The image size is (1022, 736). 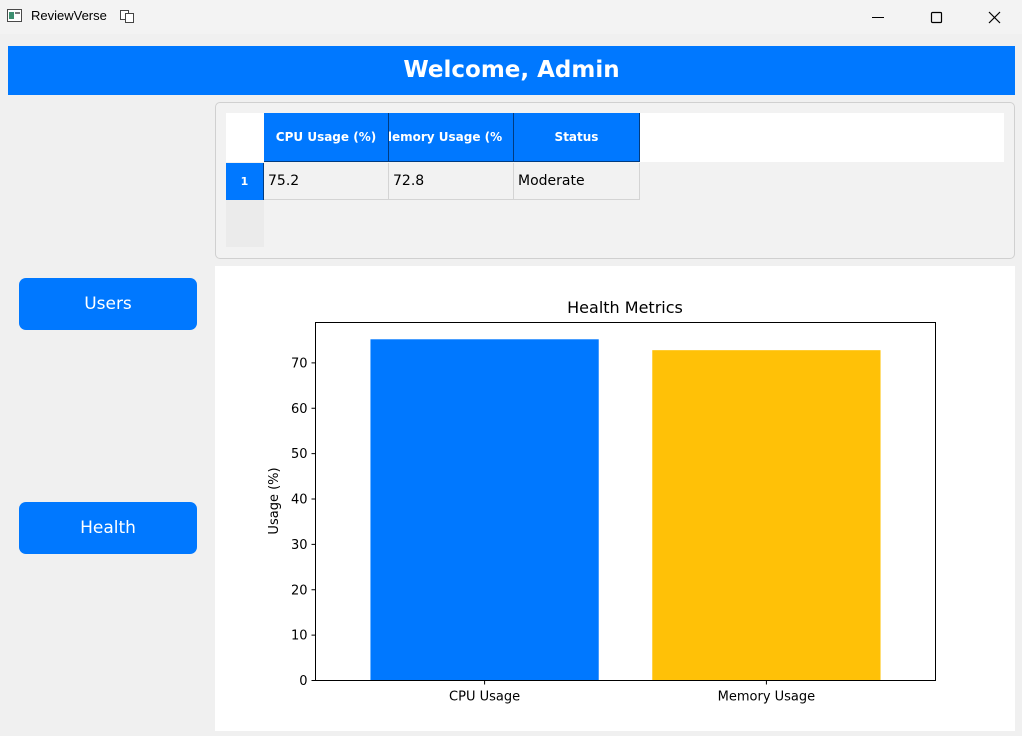 I want to click on x-ticks-group: CPU Usage Memory Usage, so click(x=632, y=692).